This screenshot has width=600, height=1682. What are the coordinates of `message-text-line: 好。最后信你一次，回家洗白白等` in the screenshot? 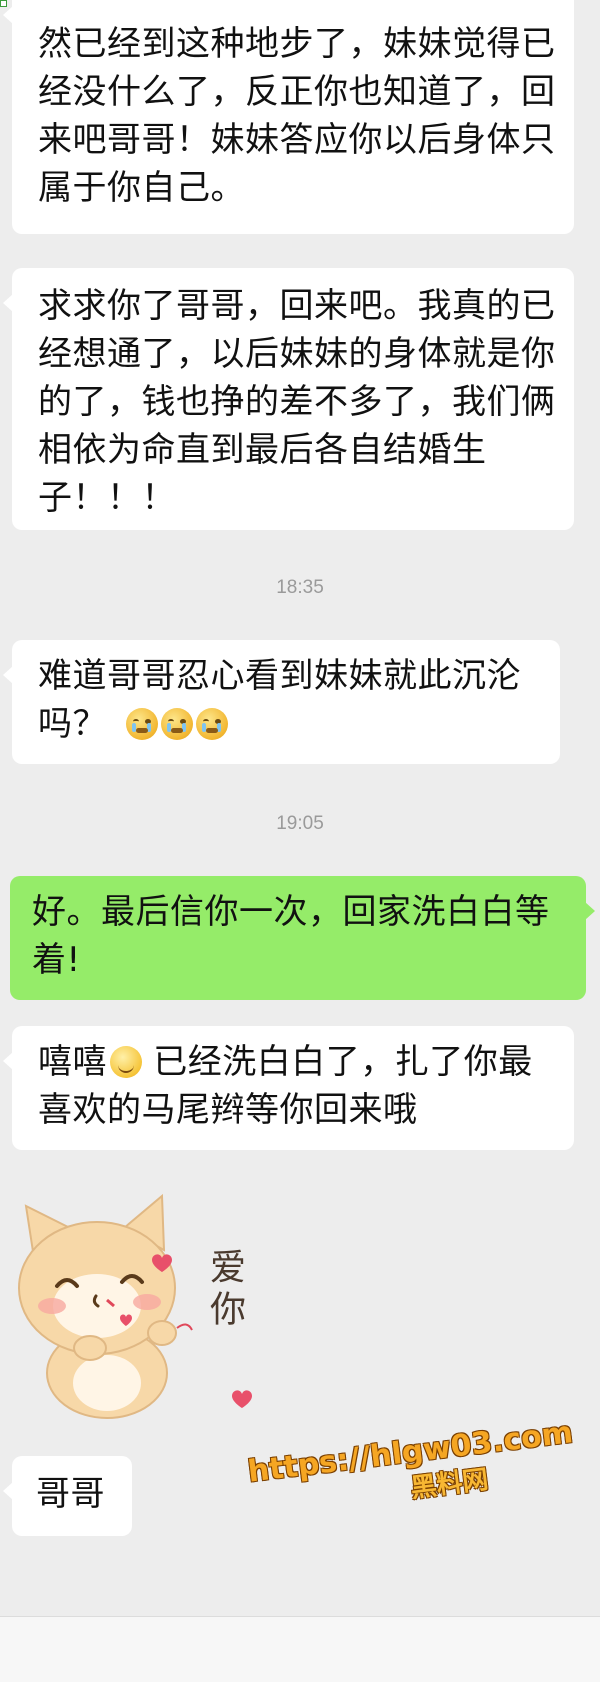 It's located at (291, 912).